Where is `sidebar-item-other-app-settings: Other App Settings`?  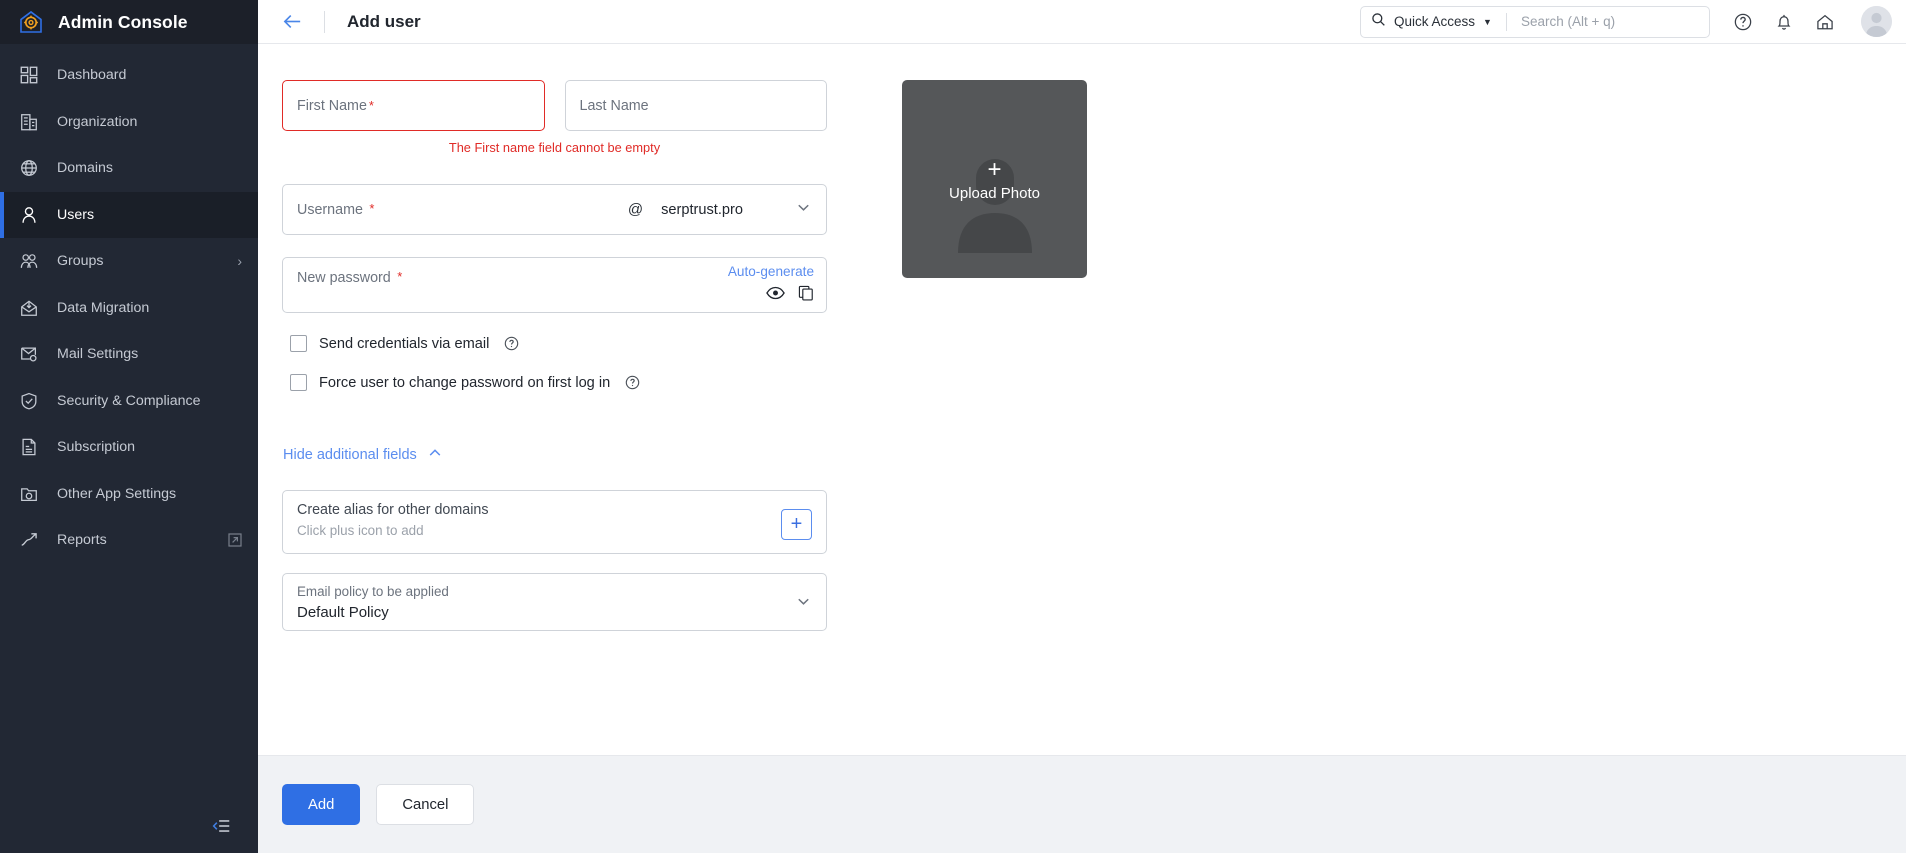 sidebar-item-other-app-settings: Other App Settings is located at coordinates (129, 494).